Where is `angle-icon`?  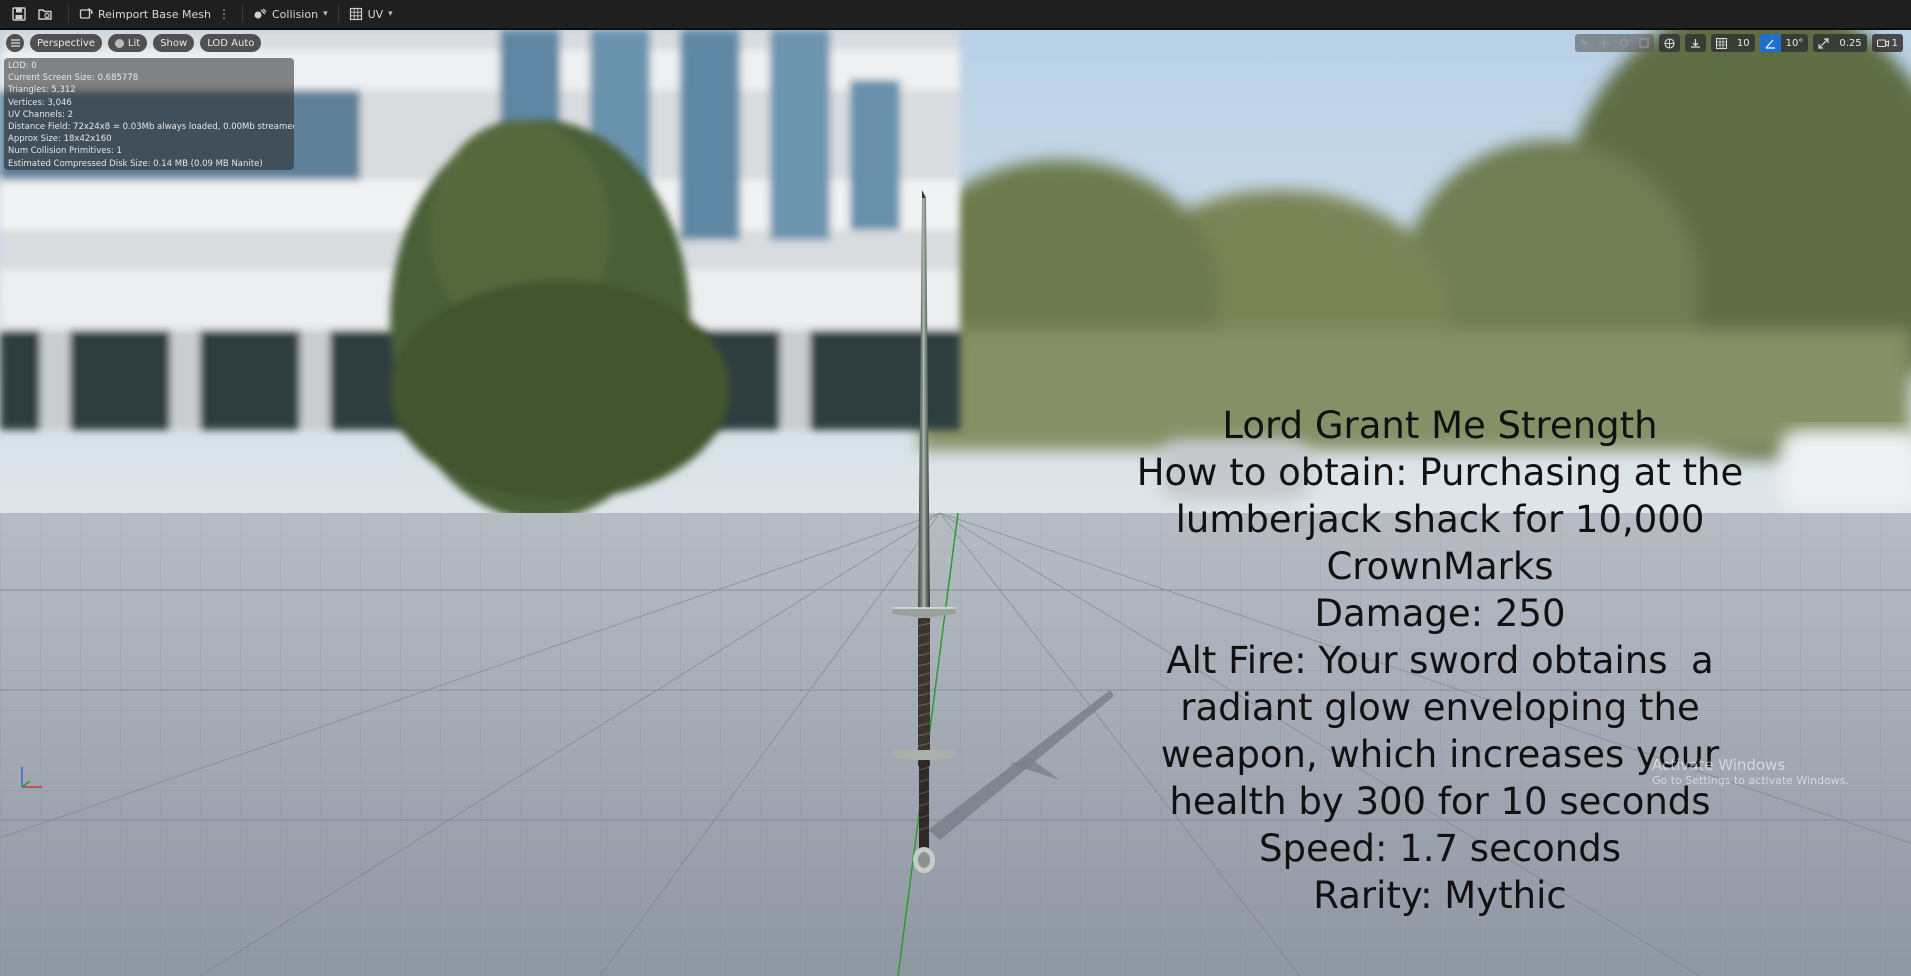
angle-icon is located at coordinates (1770, 44).